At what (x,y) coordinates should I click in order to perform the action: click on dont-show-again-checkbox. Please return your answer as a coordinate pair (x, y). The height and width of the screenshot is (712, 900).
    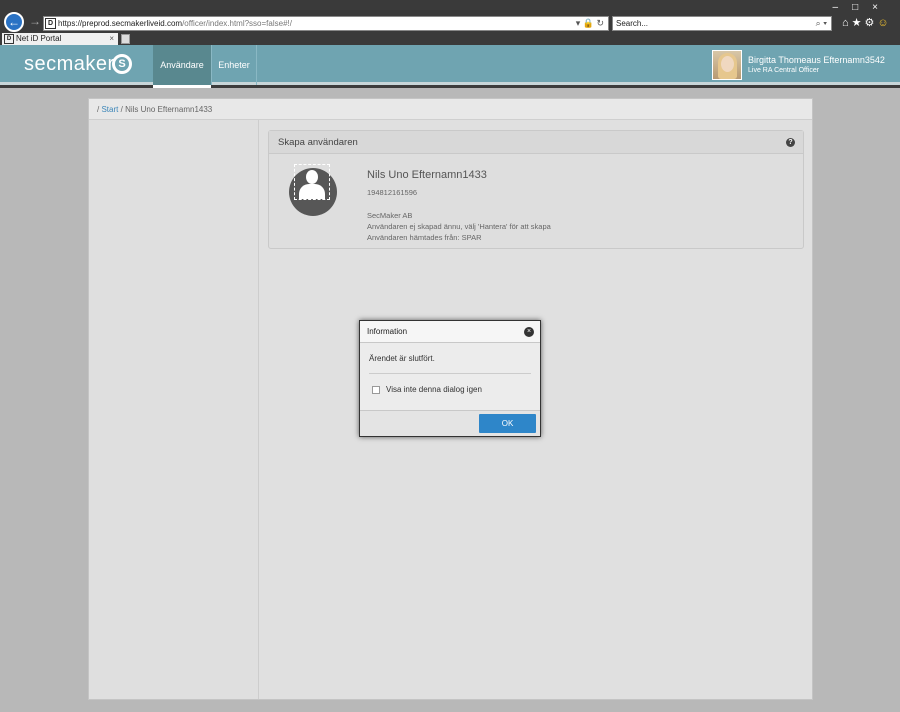
    Looking at the image, I should click on (376, 390).